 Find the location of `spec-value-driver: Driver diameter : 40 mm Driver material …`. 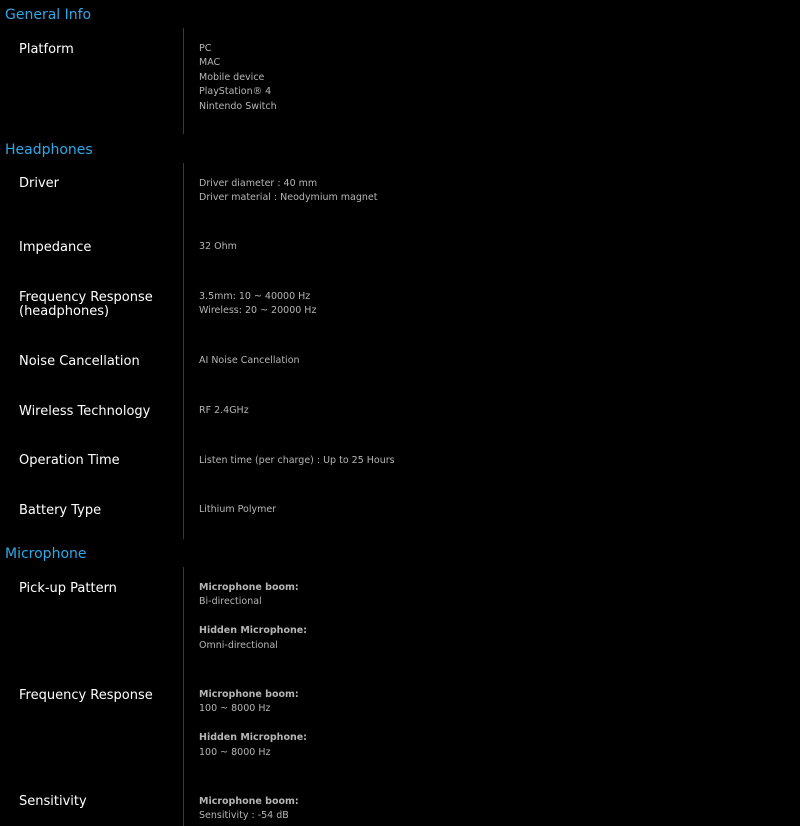

spec-value-driver: Driver diameter : 40 mm Driver material … is located at coordinates (494, 191).